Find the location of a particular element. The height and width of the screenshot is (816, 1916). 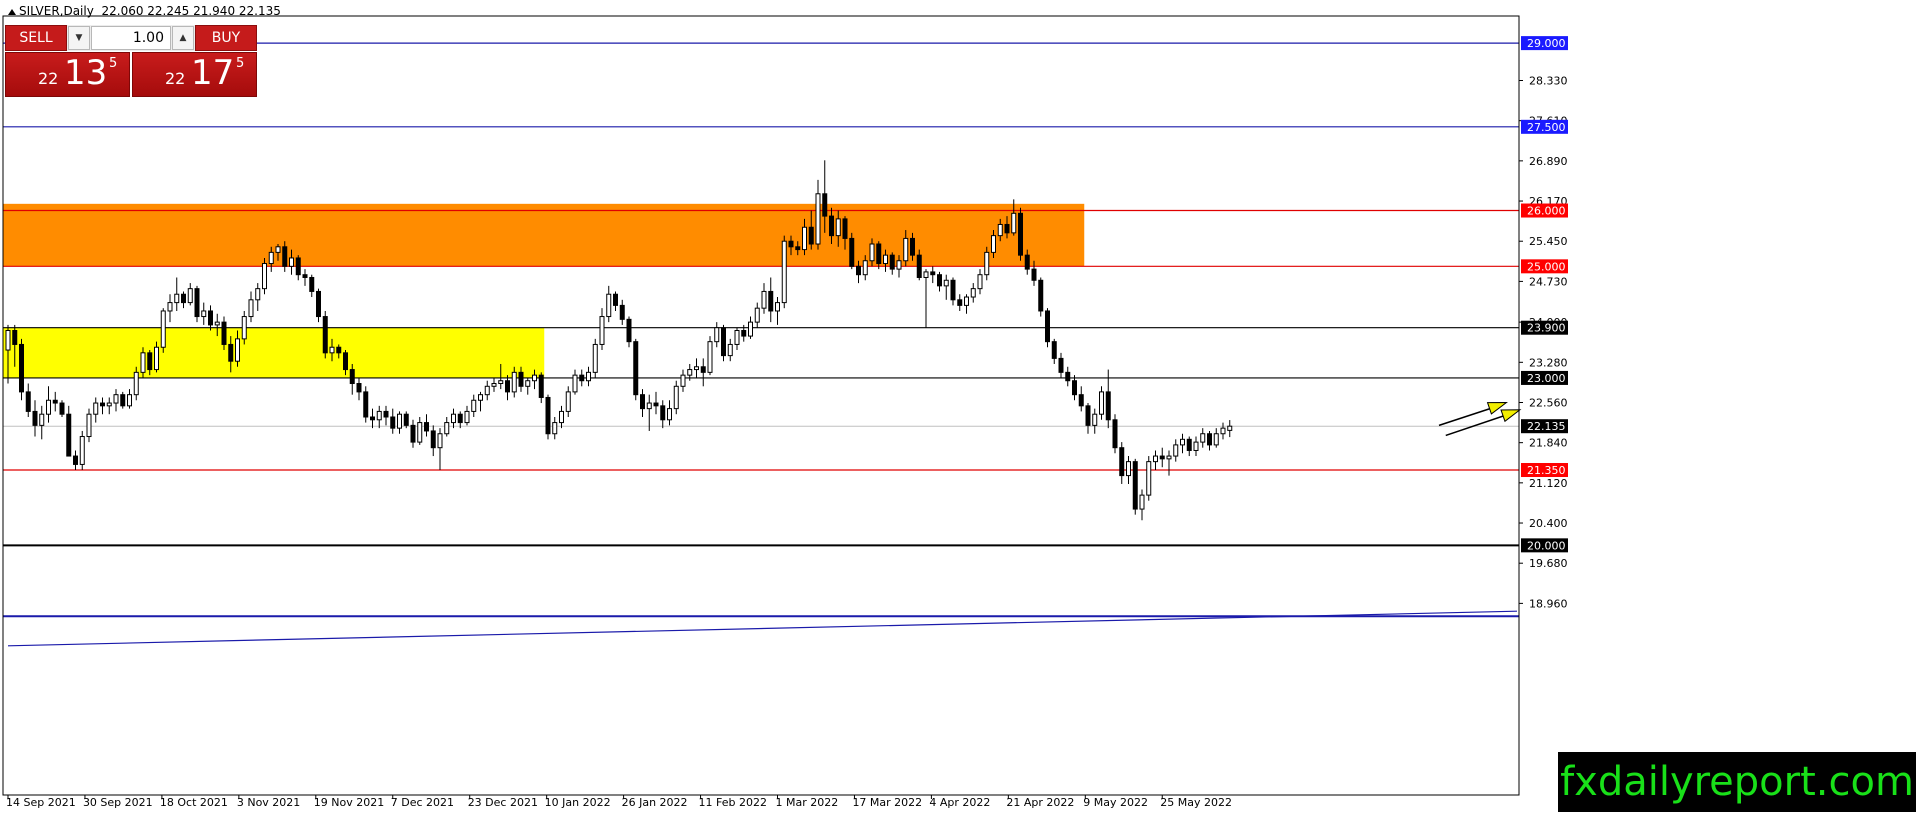

x-tick-label: 4 Apr 2022 is located at coordinates (959, 802).